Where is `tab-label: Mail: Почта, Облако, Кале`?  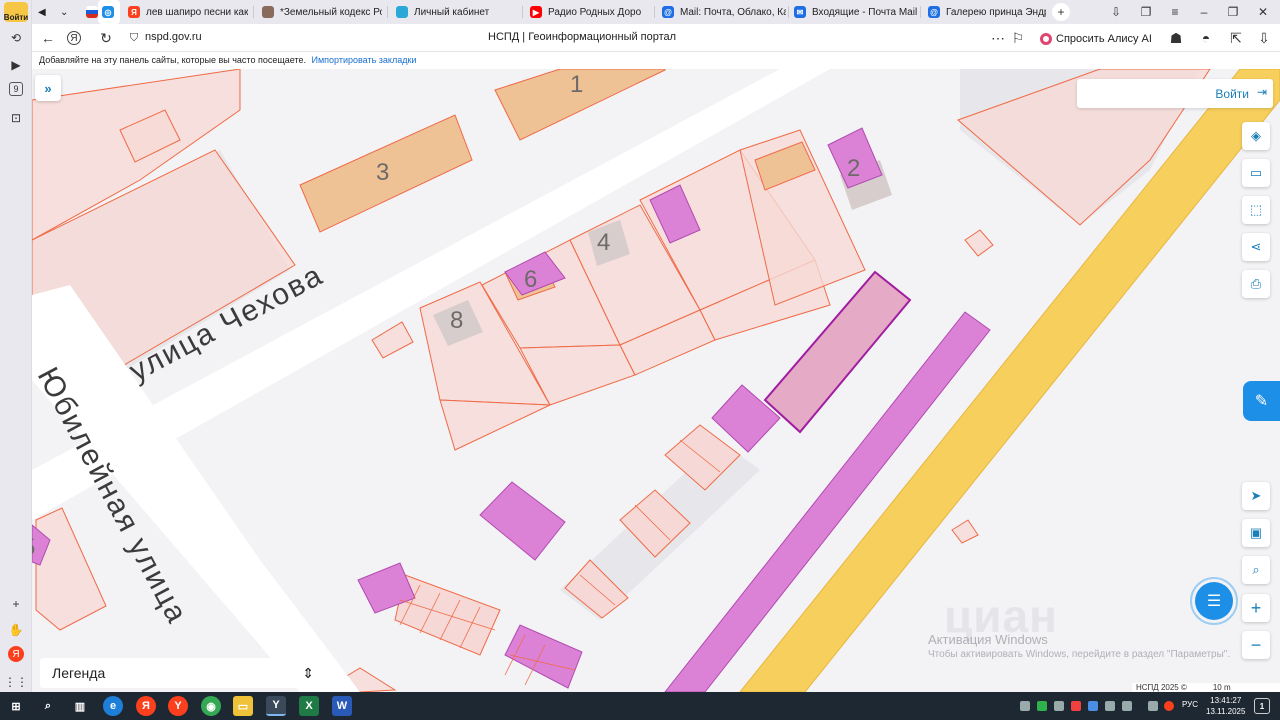 tab-label: Mail: Почта, Облако, Кале is located at coordinates (733, 12).